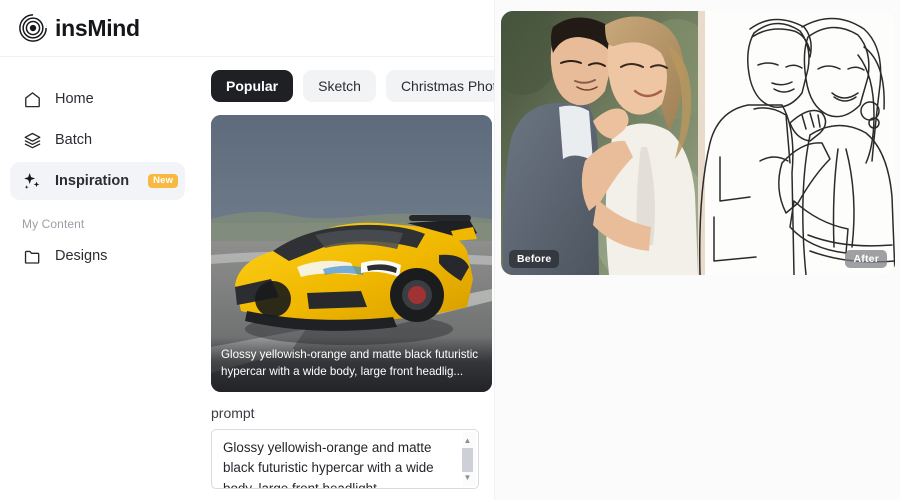 This screenshot has width=900, height=500. I want to click on scroll-down-arrow-icon: ▼, so click(467, 477).